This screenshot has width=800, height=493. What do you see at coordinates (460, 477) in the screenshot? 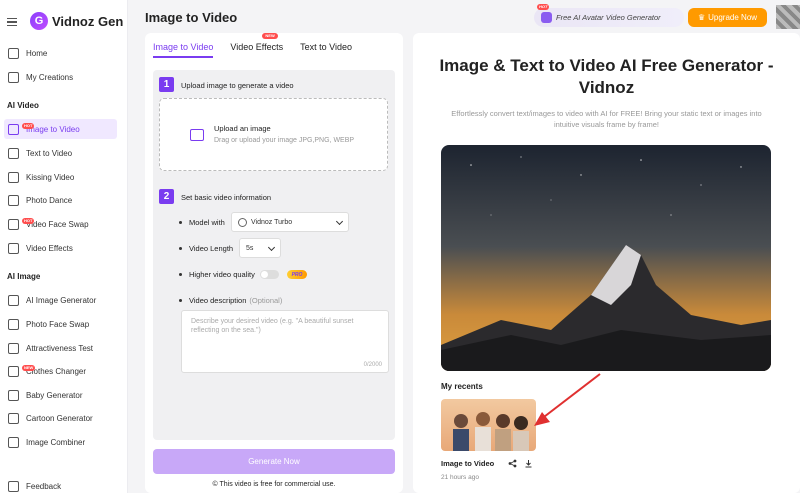
I see `recent-item-time: 21 hours ago` at bounding box center [460, 477].